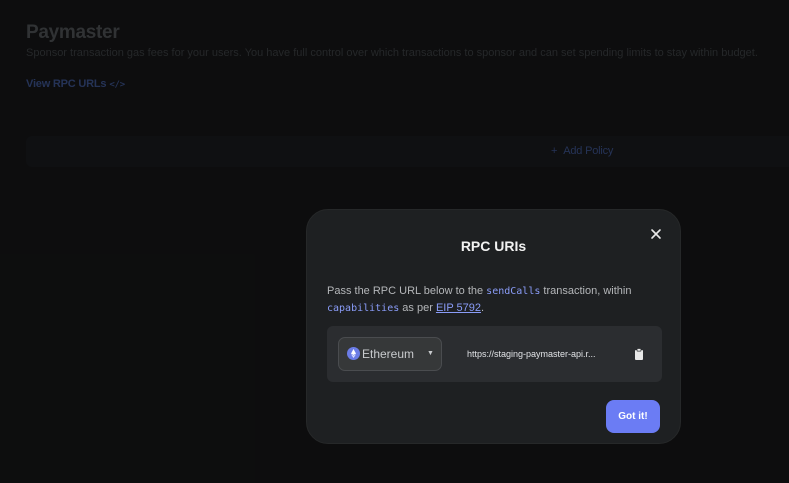 This screenshot has height=483, width=789. I want to click on modal-title: RPC URIs, so click(493, 246).